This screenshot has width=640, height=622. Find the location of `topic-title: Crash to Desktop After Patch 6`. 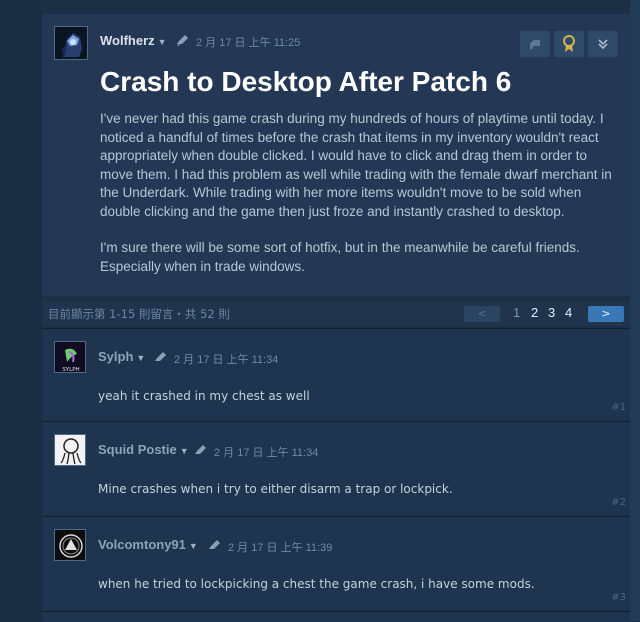

topic-title: Crash to Desktop After Patch 6 is located at coordinates (306, 81).